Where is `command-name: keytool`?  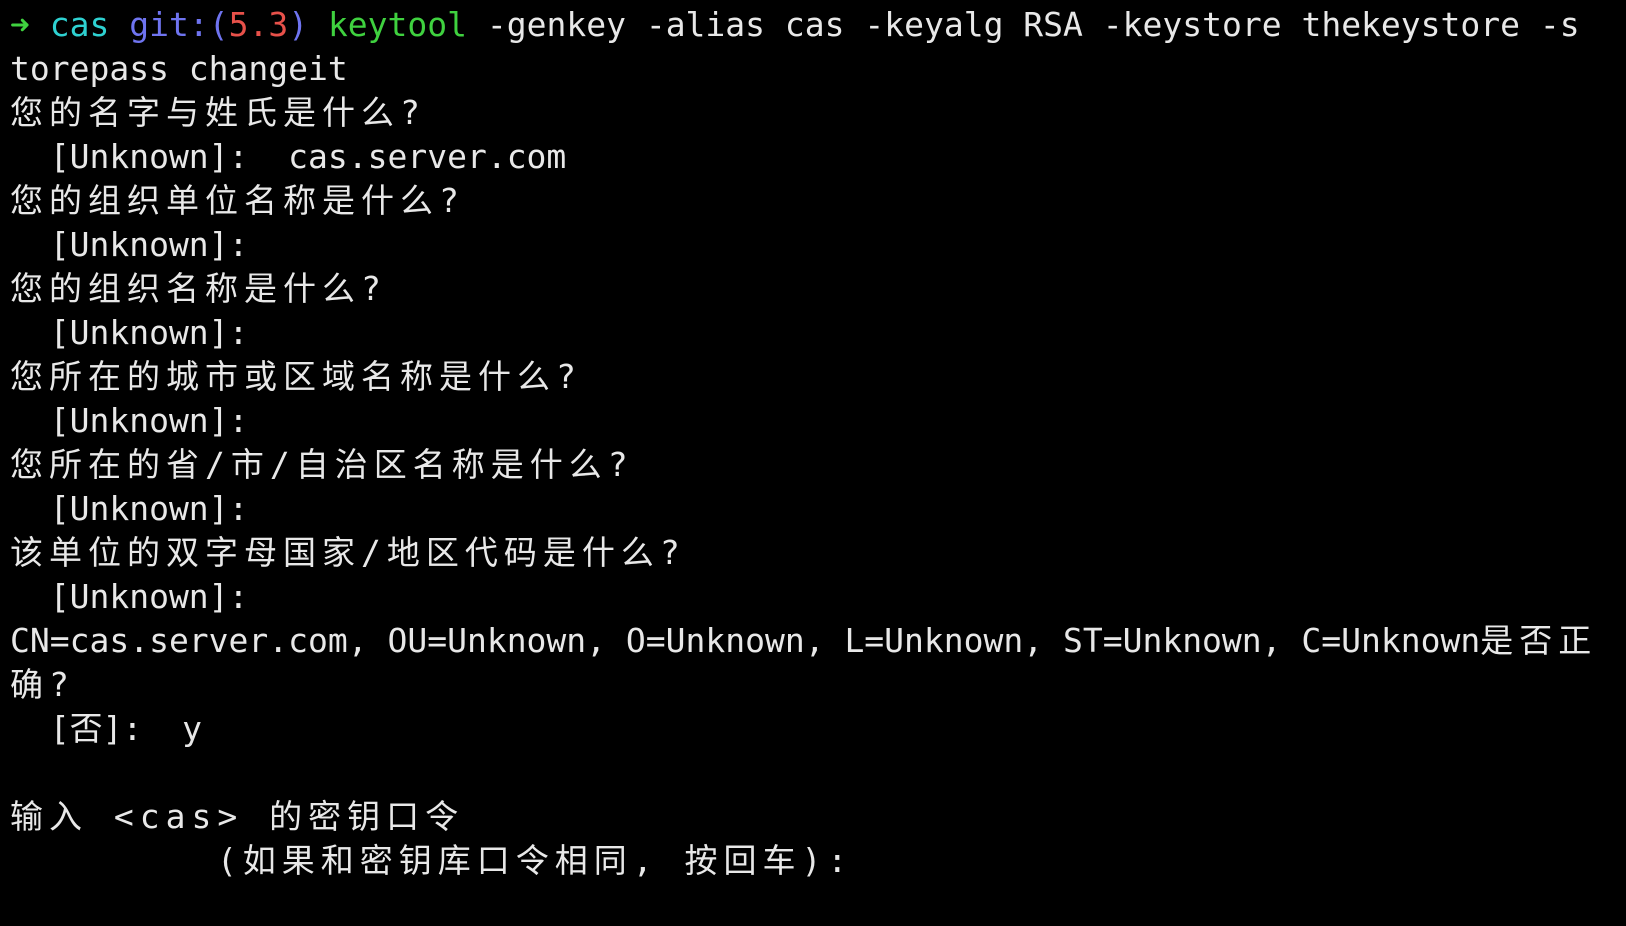 command-name: keytool is located at coordinates (397, 24).